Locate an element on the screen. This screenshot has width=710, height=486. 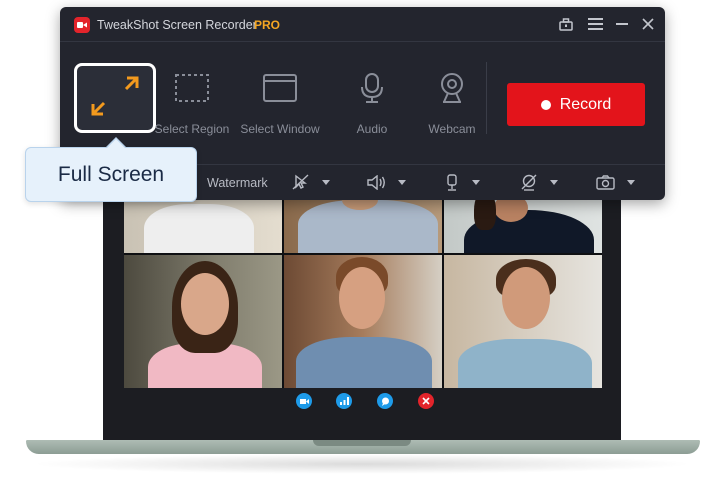
video-icon is located at coordinates (304, 401).